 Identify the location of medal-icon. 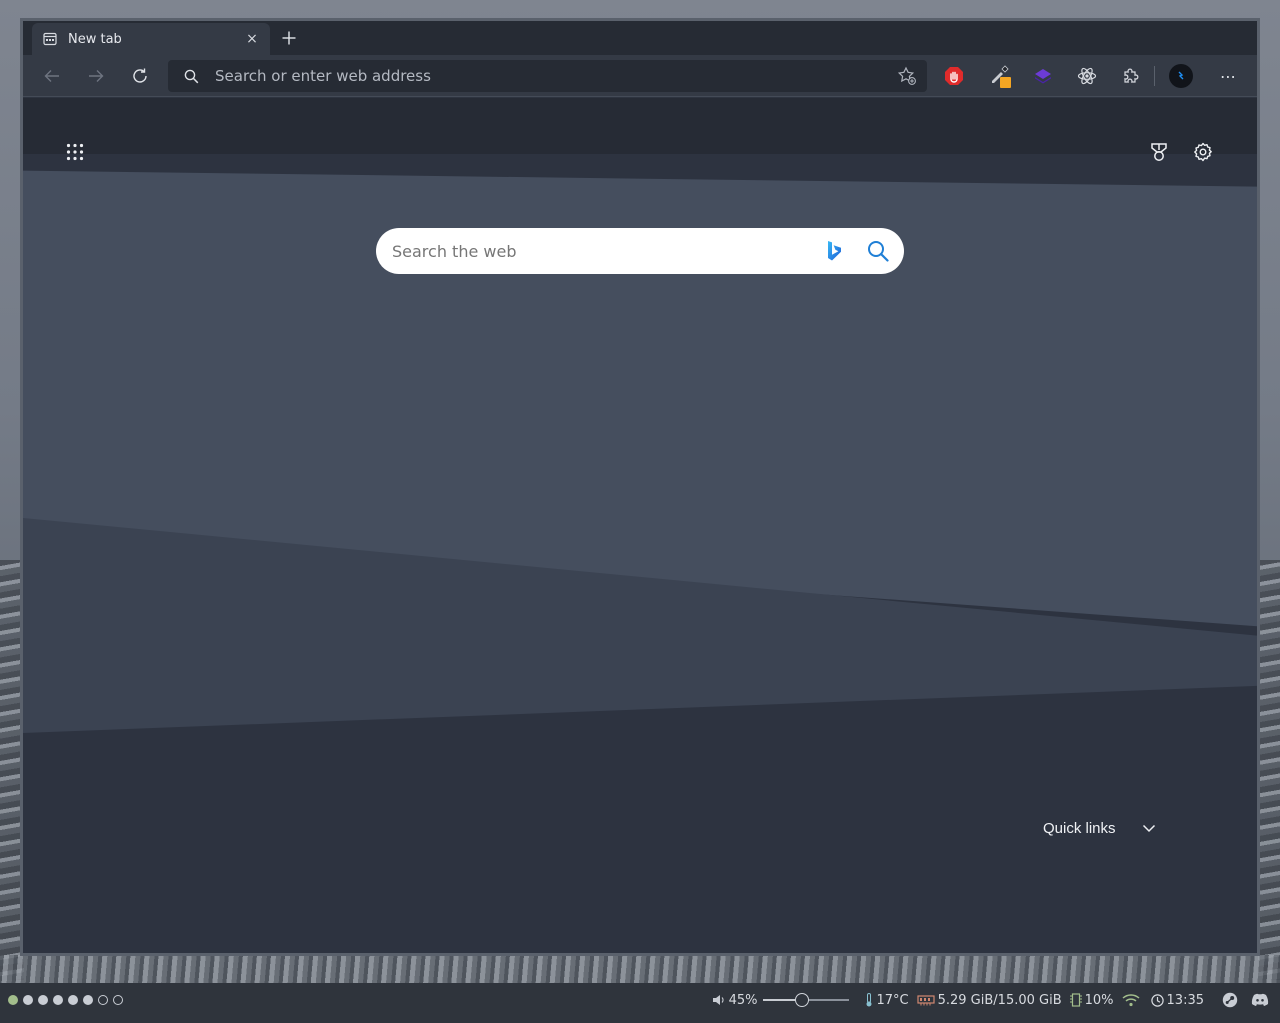
(1159, 152).